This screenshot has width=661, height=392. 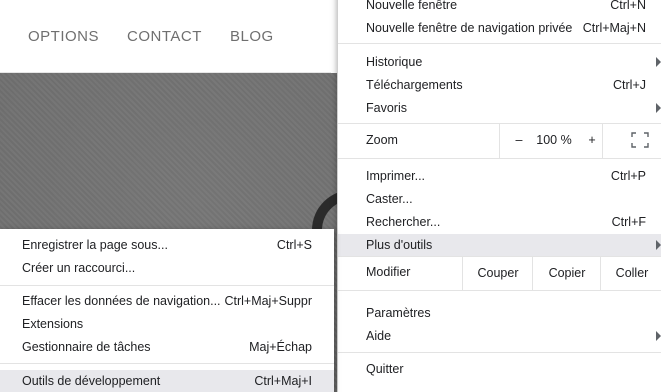 I want to click on menu-item-shortcut: Ctrl+N, so click(x=628, y=6).